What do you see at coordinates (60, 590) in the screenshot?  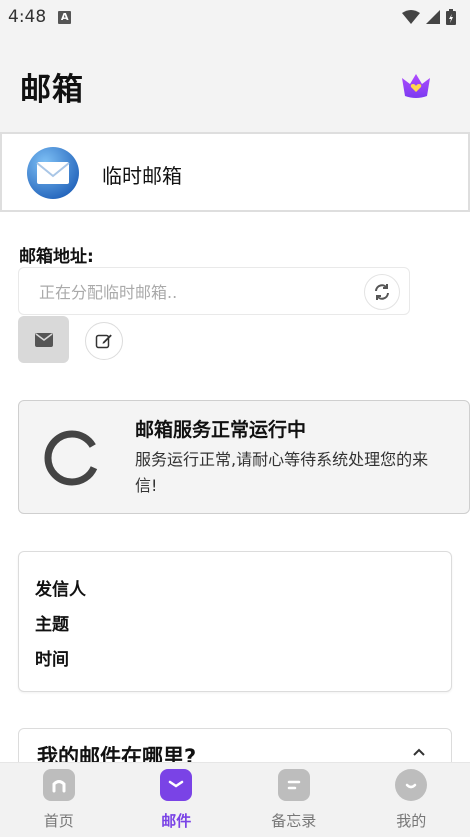 I see `sender-label: 发信人` at bounding box center [60, 590].